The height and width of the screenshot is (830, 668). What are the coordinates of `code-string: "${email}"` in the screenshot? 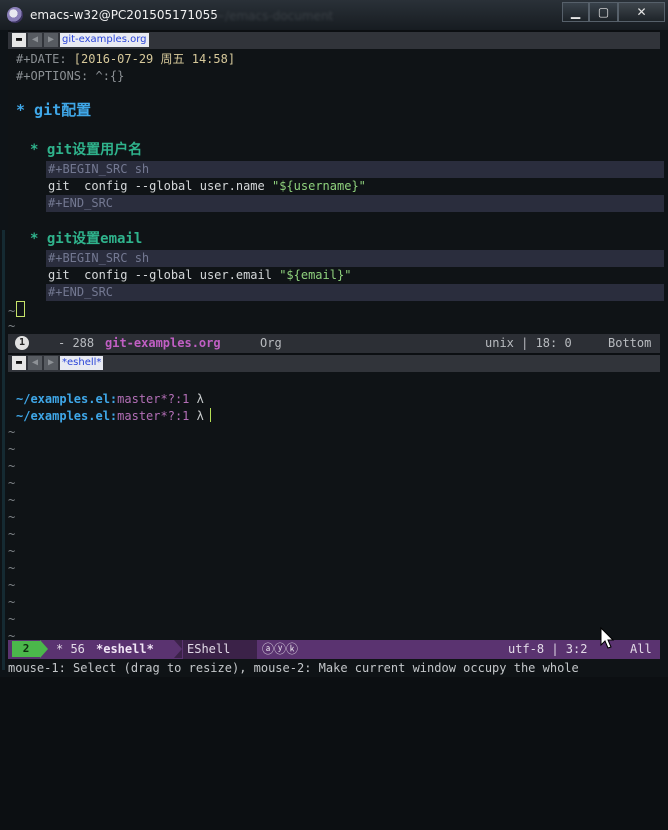 It's located at (315, 275).